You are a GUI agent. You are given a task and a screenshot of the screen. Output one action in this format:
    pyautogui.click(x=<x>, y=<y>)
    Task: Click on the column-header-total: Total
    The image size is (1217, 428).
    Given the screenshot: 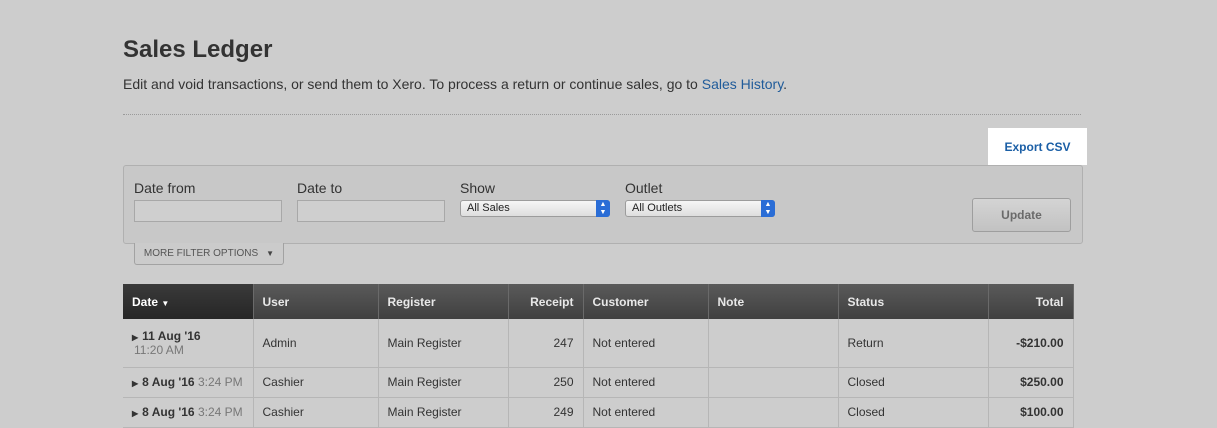 What is the action you would take?
    pyautogui.click(x=1031, y=301)
    